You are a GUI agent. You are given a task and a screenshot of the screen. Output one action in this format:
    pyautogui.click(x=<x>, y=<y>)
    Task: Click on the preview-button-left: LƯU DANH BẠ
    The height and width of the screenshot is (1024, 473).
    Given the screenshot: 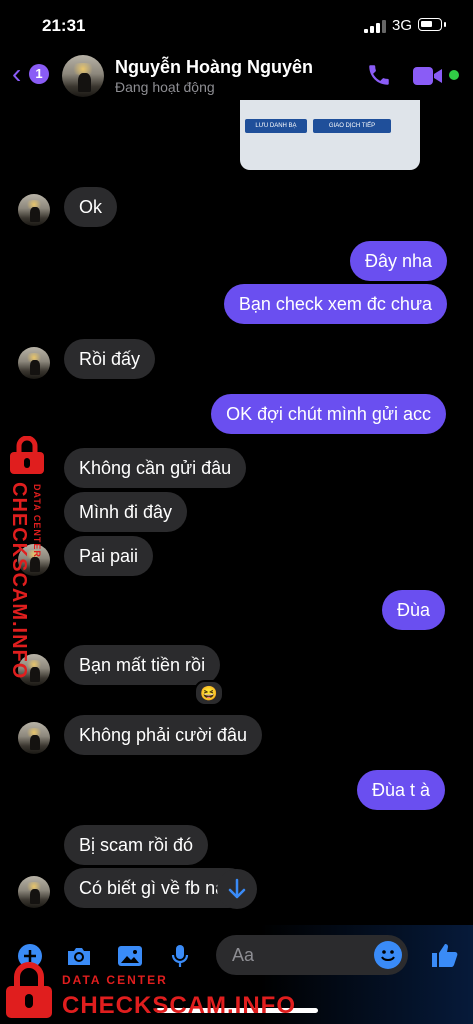 What is the action you would take?
    pyautogui.click(x=276, y=126)
    